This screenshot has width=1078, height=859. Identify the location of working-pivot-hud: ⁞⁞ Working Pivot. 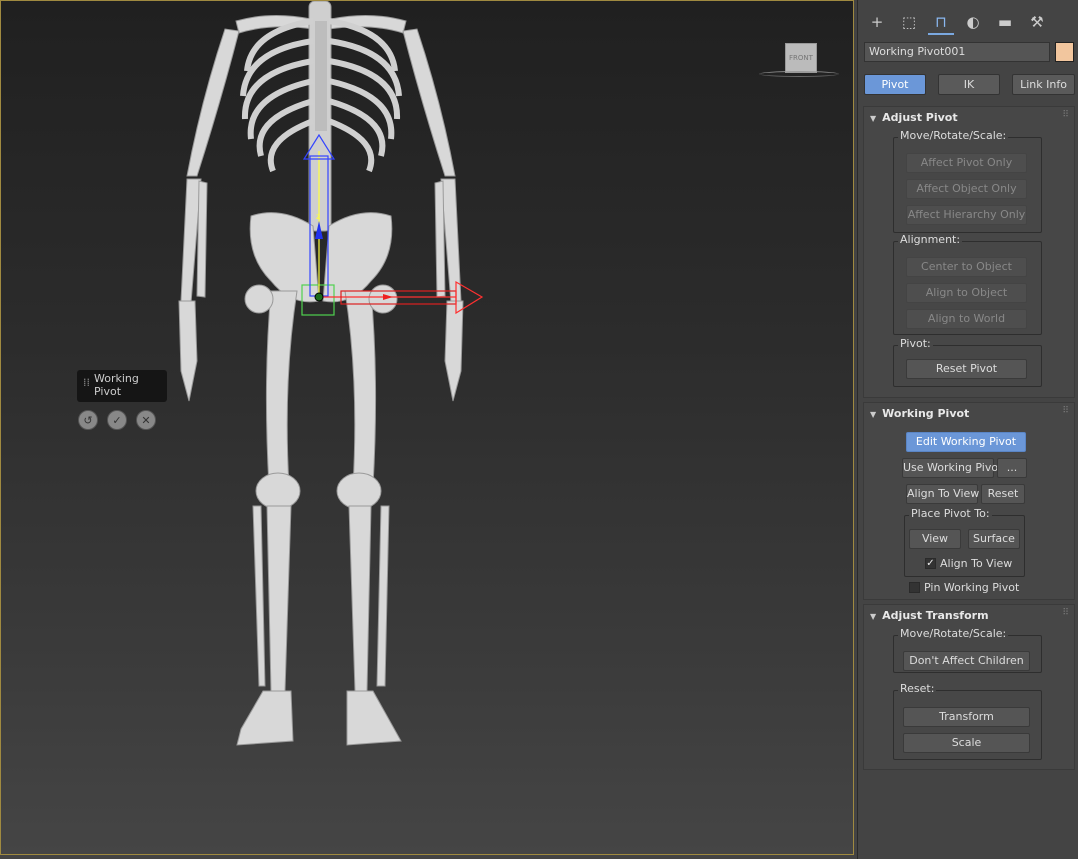
(122, 386).